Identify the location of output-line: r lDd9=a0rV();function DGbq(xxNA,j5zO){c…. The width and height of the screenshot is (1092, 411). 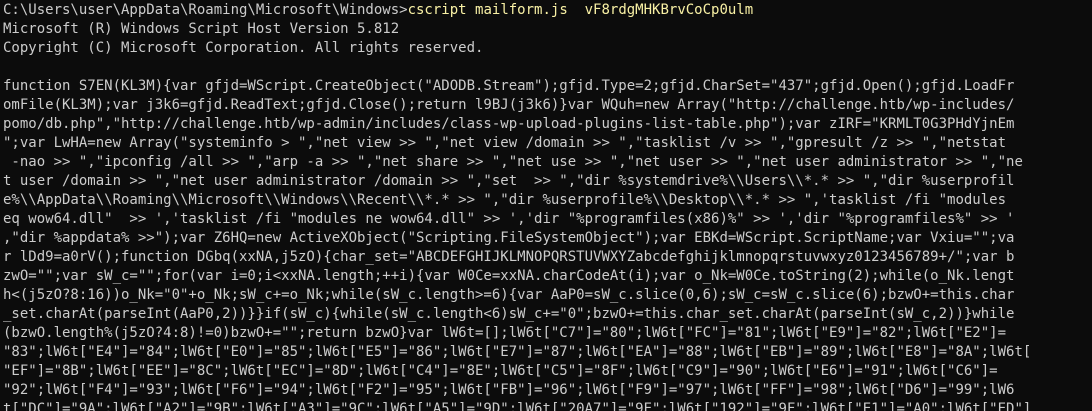
(509, 257).